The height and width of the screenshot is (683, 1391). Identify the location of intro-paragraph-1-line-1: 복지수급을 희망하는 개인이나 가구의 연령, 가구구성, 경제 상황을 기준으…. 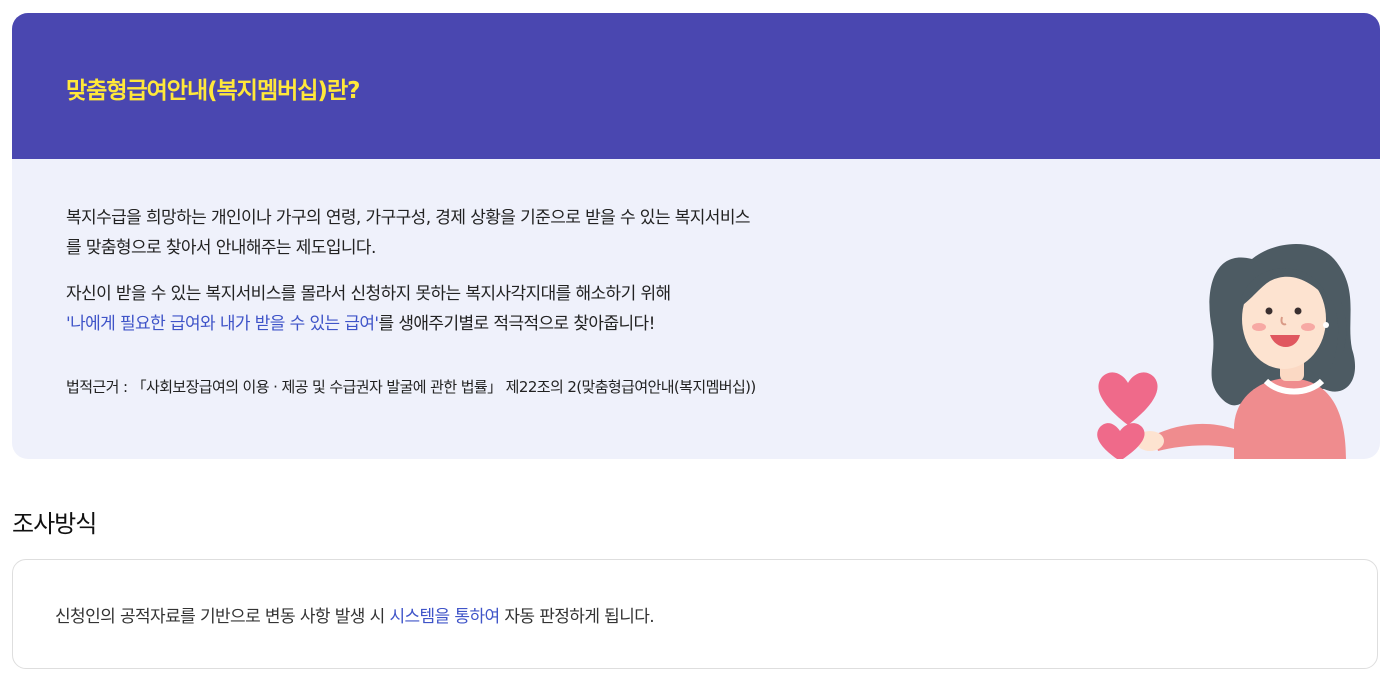
(408, 218).